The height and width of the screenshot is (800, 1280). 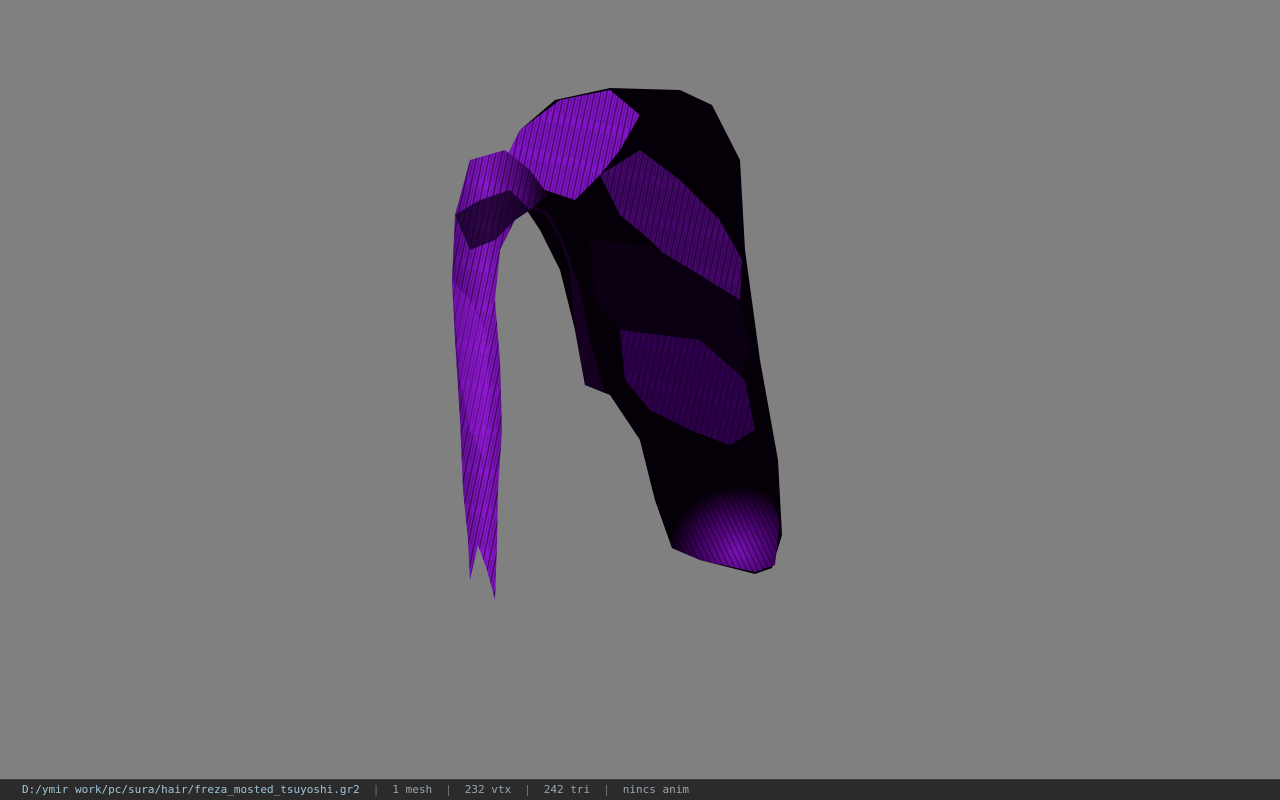 I want to click on mesh-count: 1 mesh, so click(x=412, y=789).